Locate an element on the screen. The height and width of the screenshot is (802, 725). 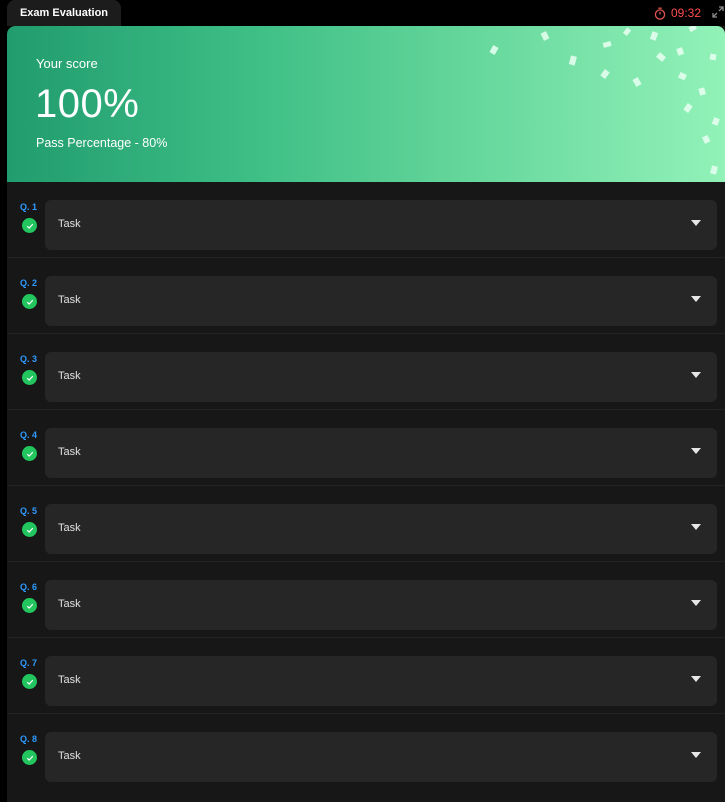
question-row: Q. 6 Task is located at coordinates (366, 600).